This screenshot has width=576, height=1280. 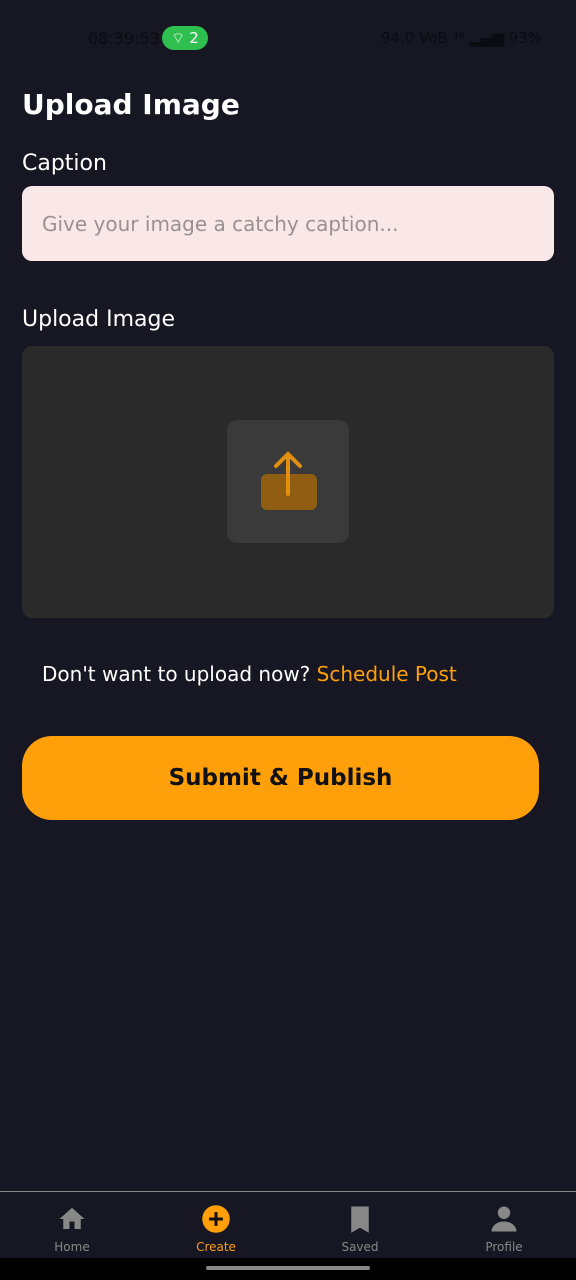 I want to click on schedule-post-link: Schedule Post, so click(x=387, y=674).